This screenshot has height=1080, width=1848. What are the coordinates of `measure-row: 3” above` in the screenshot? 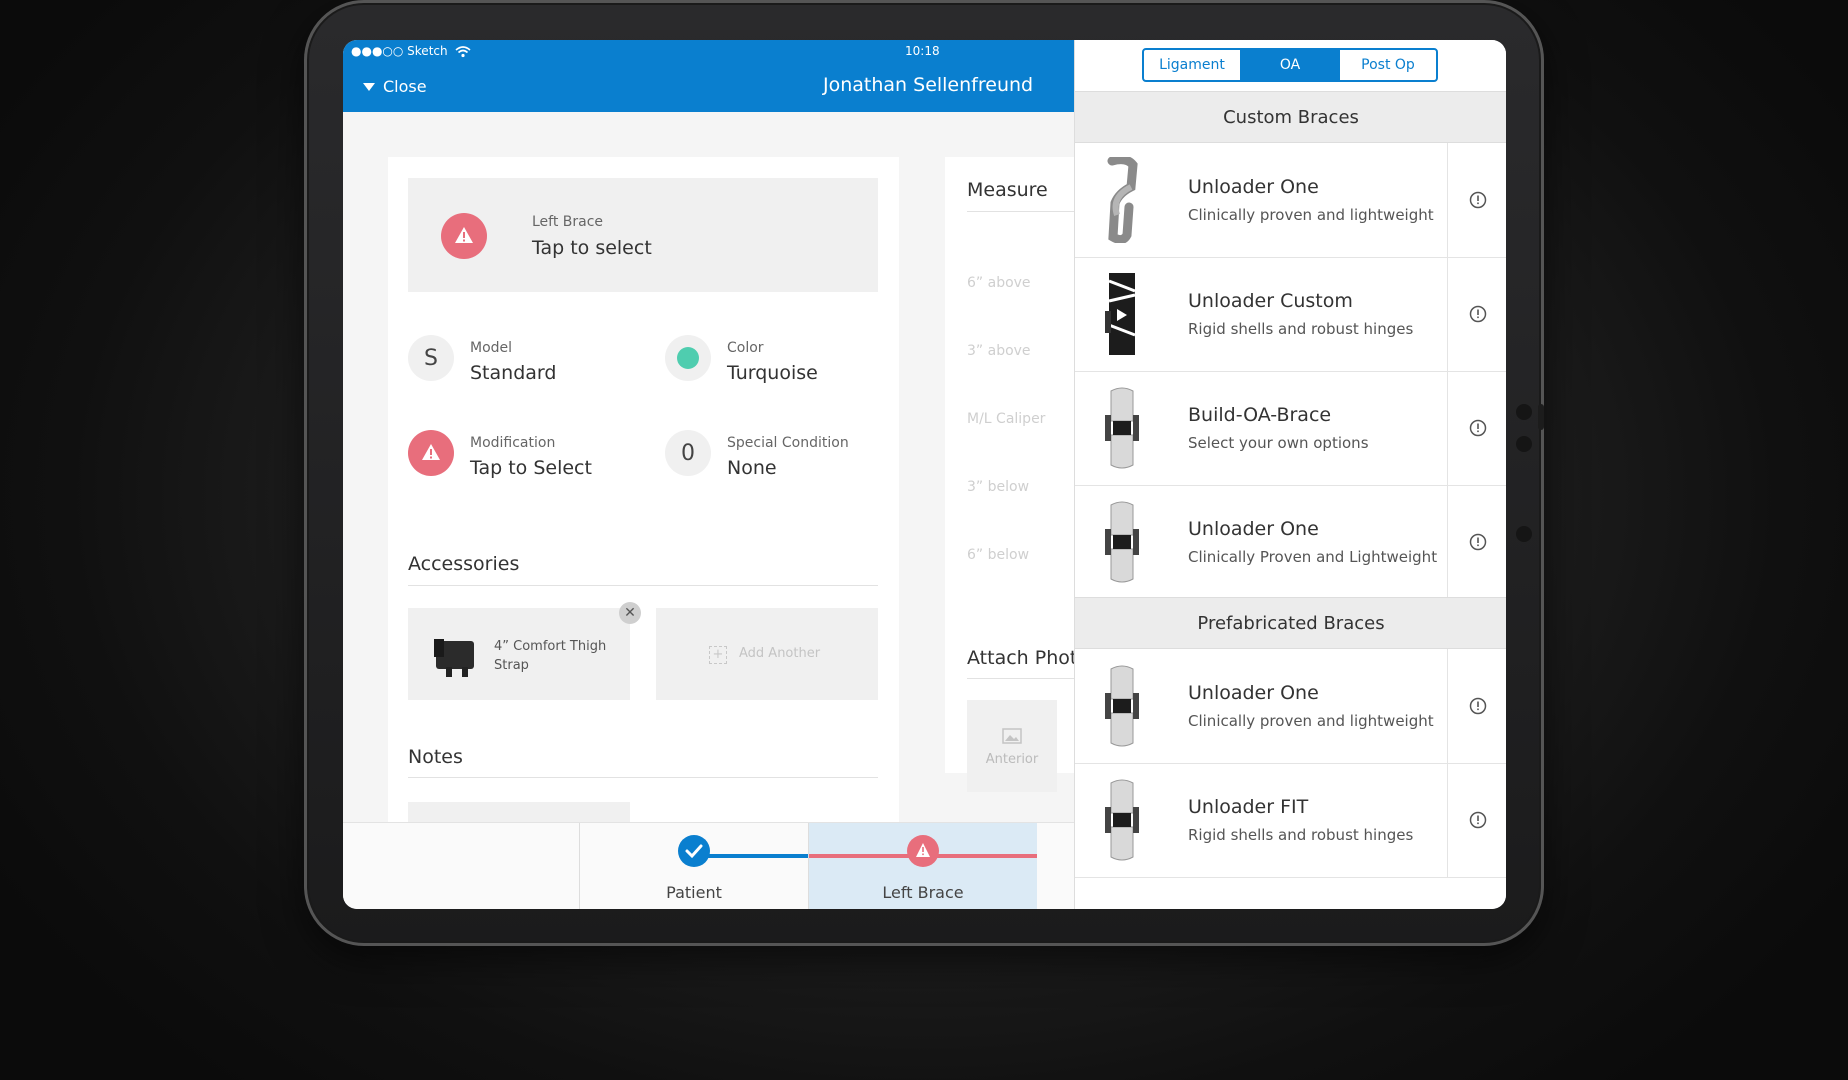 It's located at (999, 351).